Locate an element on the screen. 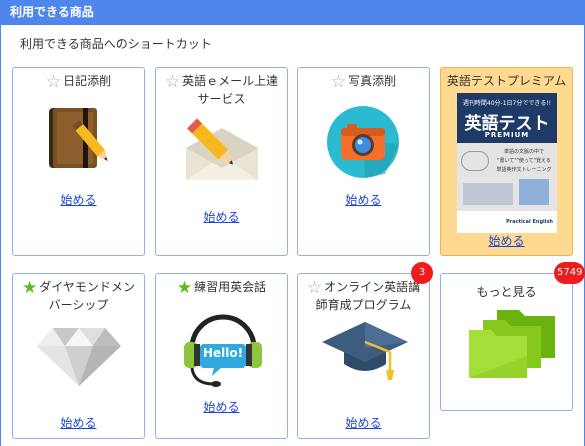  book-cover-top: 週刊時間40分-1日7分でできる!! is located at coordinates (507, 103).